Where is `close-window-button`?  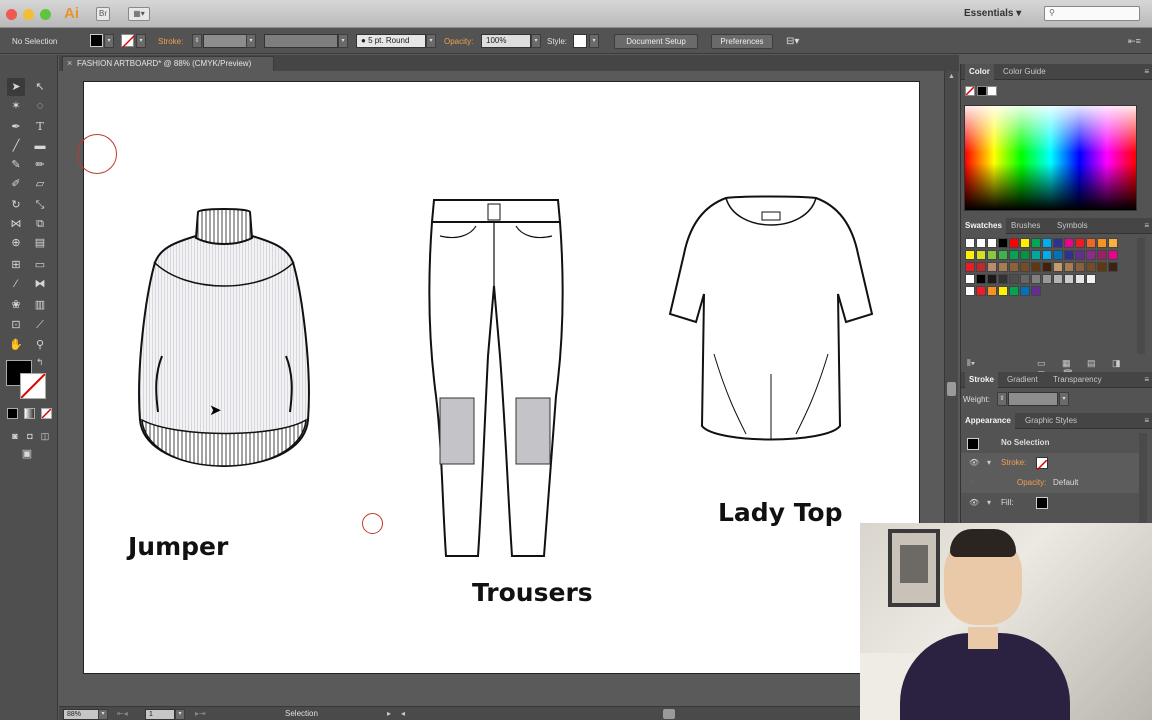 close-window-button is located at coordinates (11, 14).